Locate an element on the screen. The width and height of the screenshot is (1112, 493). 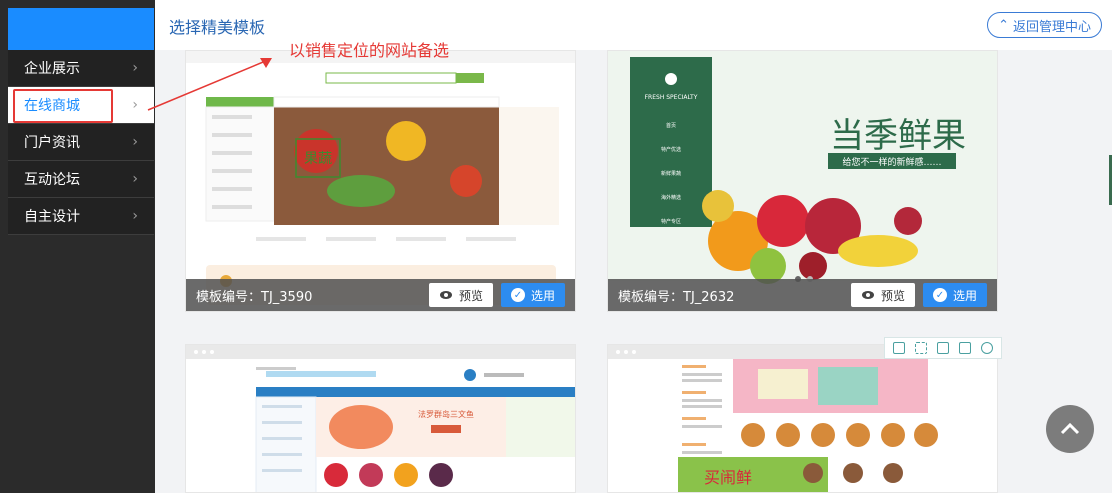
return-admin-button: ⌃ 返回管理中心 is located at coordinates (1044, 25).